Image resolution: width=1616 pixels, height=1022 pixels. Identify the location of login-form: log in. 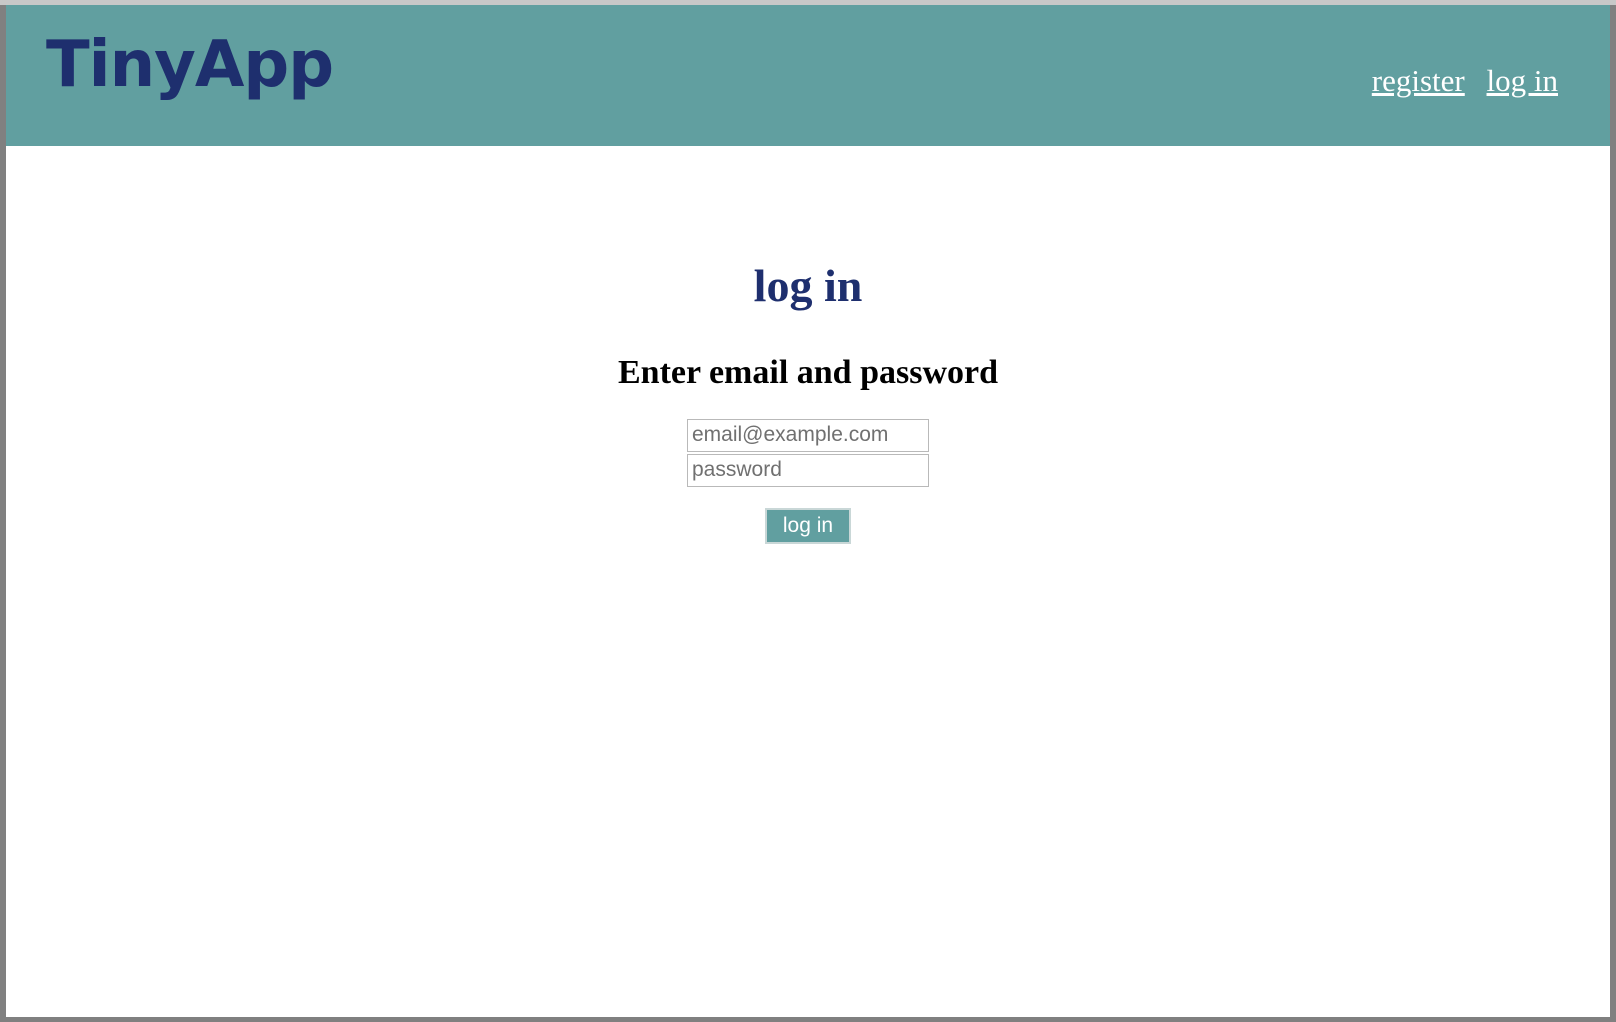
(808, 481).